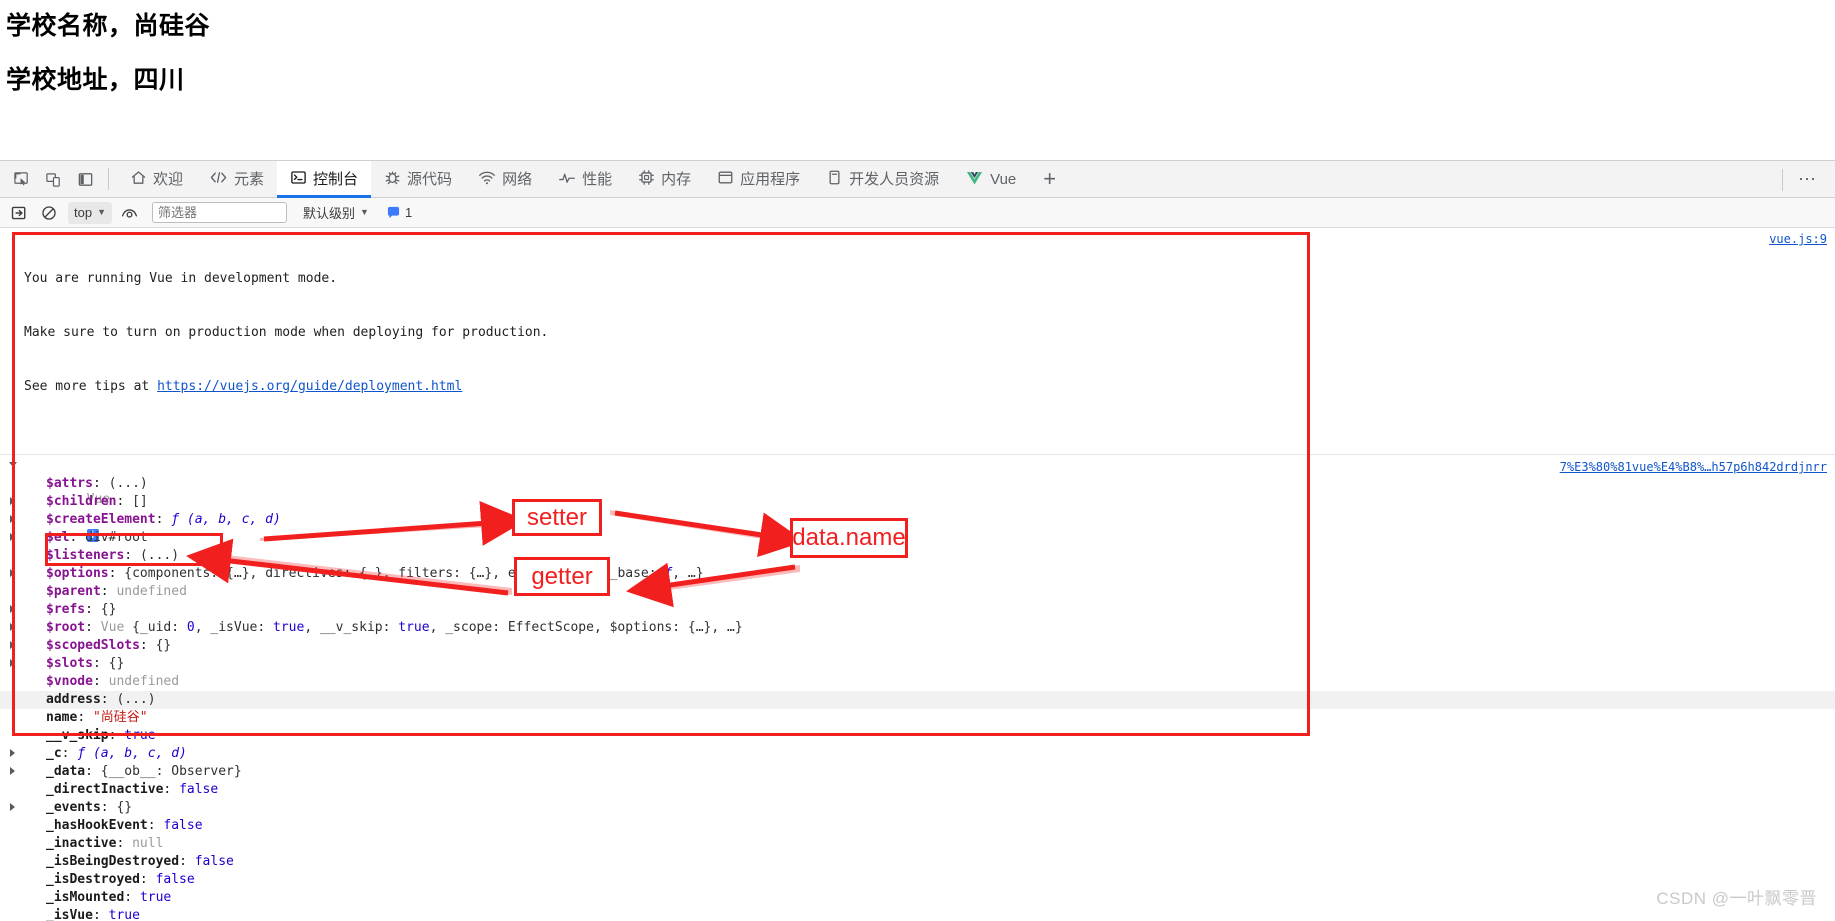 The width and height of the screenshot is (1835, 921). What do you see at coordinates (917, 520) in the screenshot?
I see `object-property-row: $createElement: ƒ (a, b, c, d)` at bounding box center [917, 520].